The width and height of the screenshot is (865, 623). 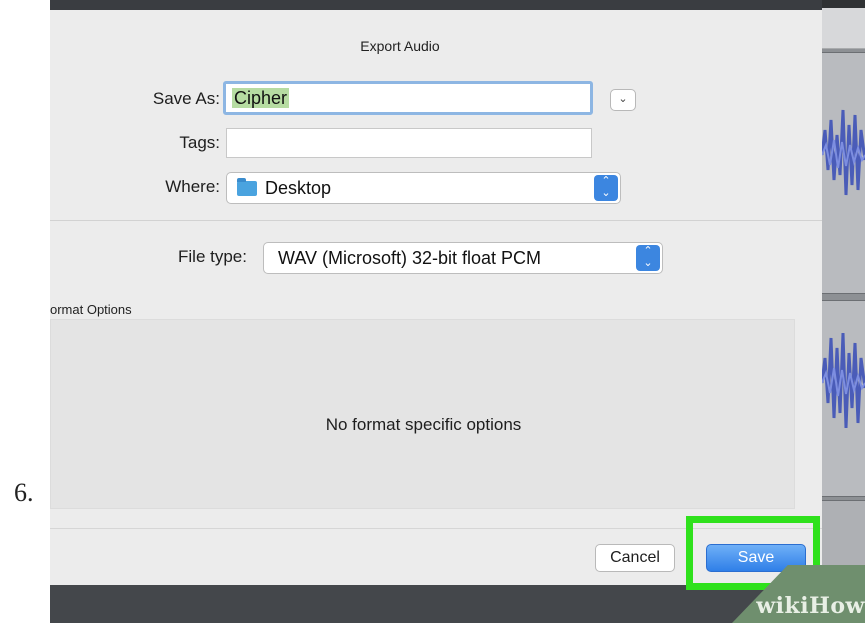 What do you see at coordinates (410, 258) in the screenshot?
I see `file-type-value: WAV (Microsoft) 32-bit float PCM` at bounding box center [410, 258].